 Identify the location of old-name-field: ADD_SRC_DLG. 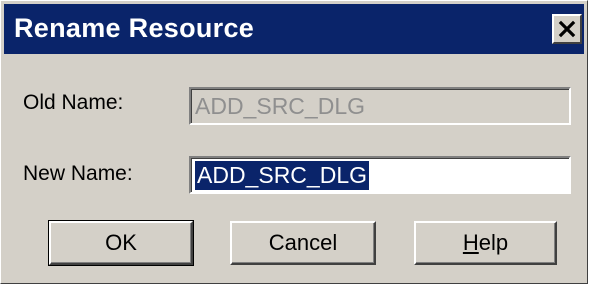
(380, 106).